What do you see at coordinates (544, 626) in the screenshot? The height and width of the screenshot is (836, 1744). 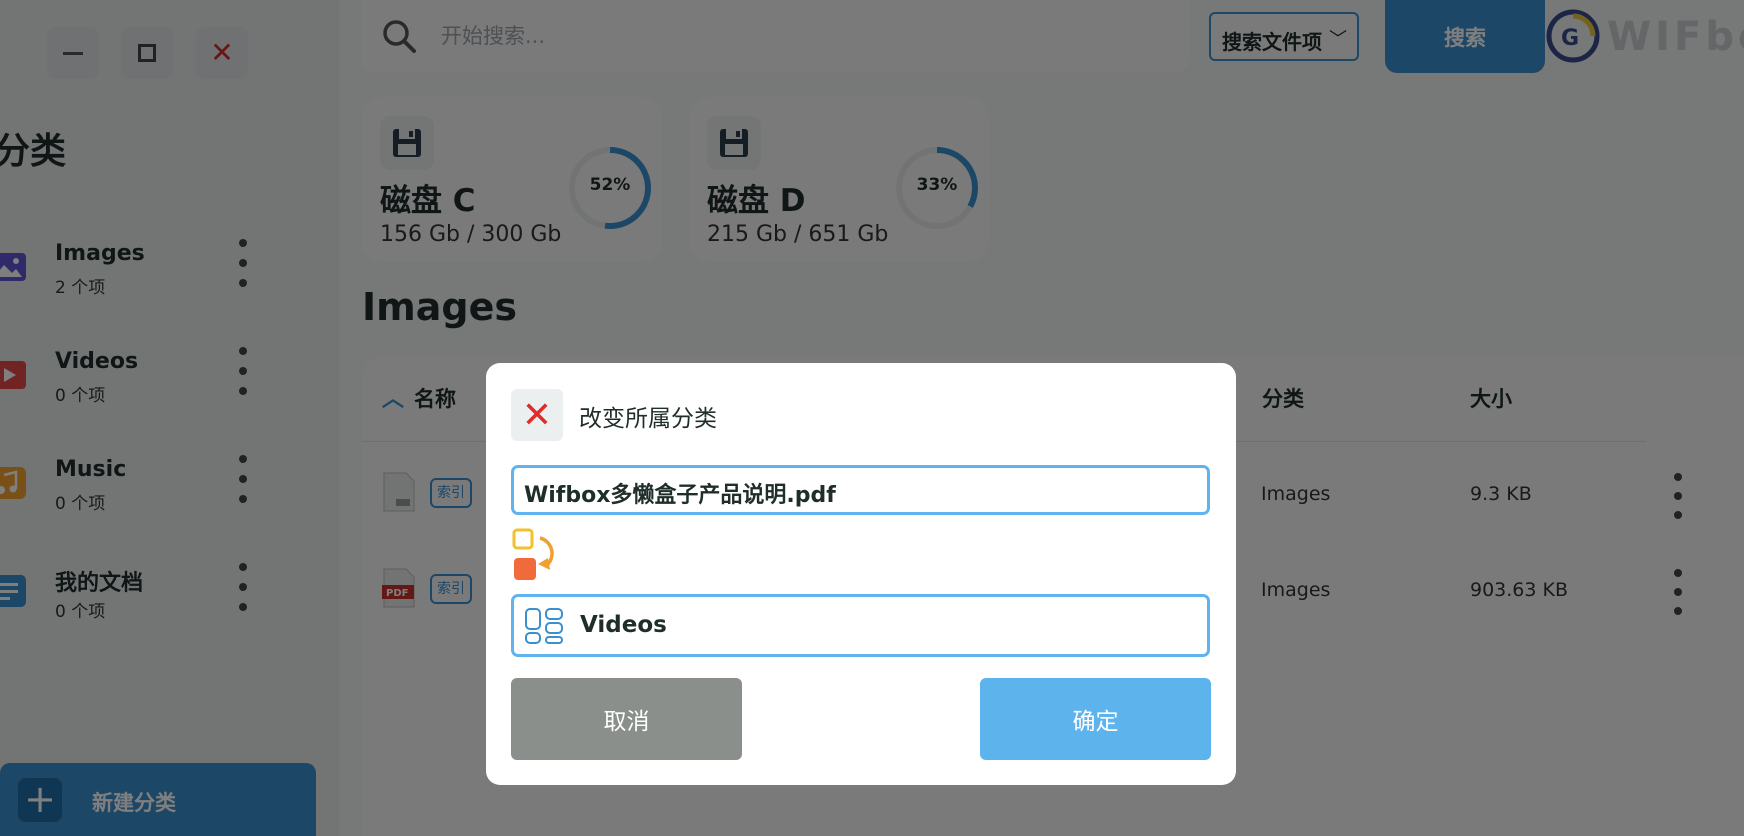 I see `category-grid-icon` at bounding box center [544, 626].